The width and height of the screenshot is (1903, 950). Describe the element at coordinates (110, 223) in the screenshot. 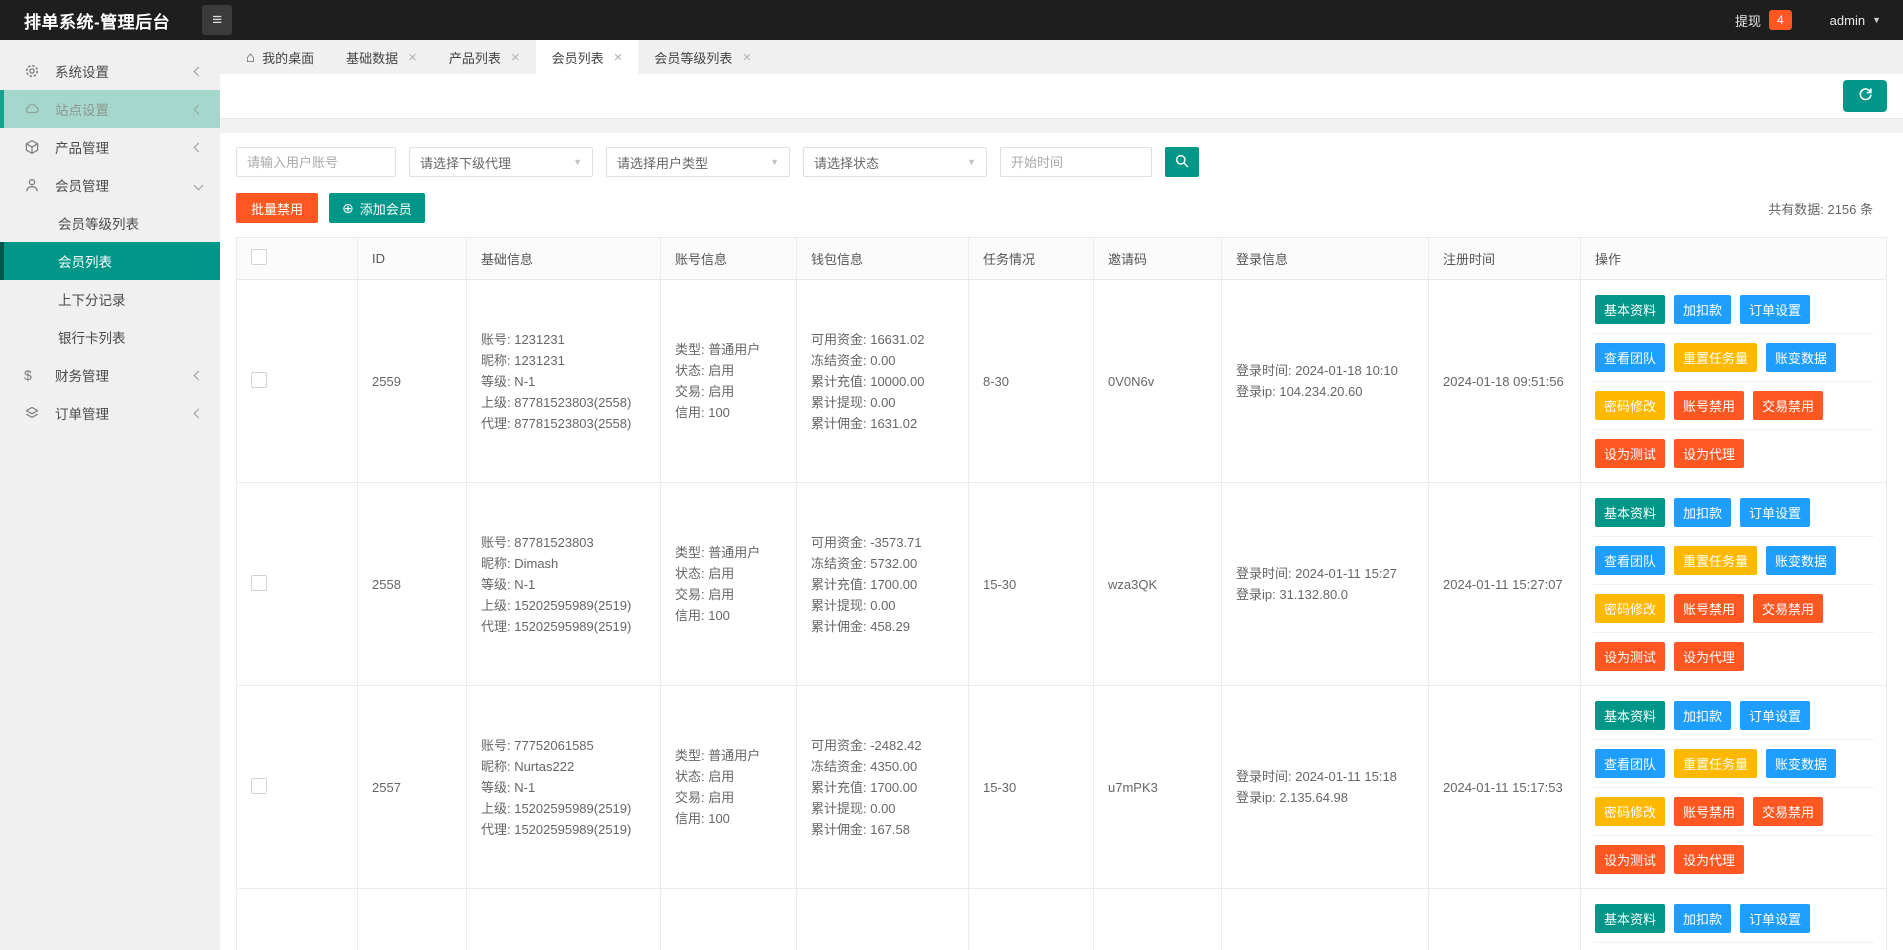

I see `sidebar-item-member-level-list: 会员等级列表` at that location.